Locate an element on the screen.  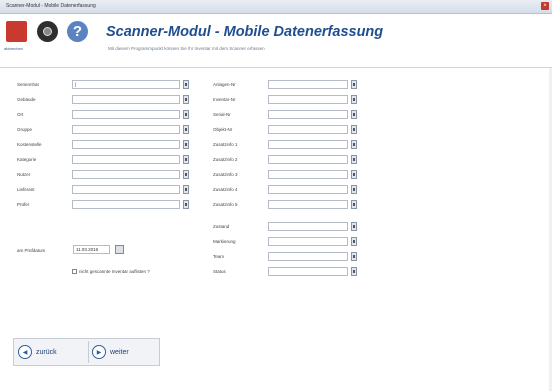
help-icon: ? is located at coordinates (77, 31).